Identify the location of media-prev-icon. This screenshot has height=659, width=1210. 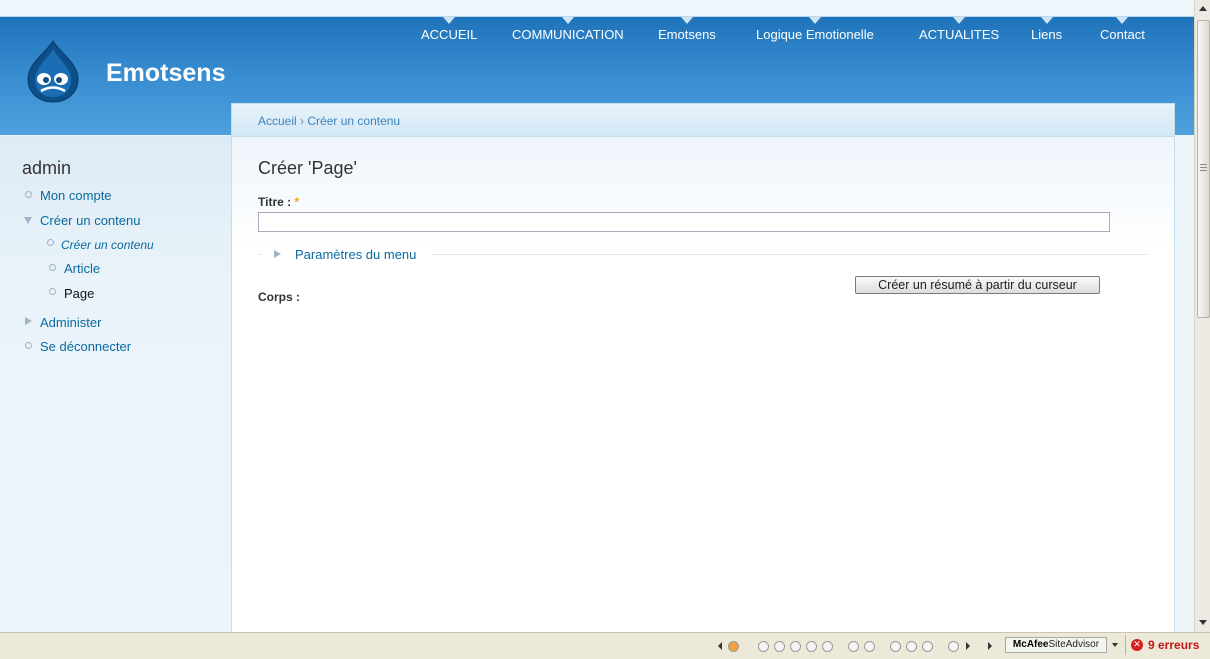
(779, 646).